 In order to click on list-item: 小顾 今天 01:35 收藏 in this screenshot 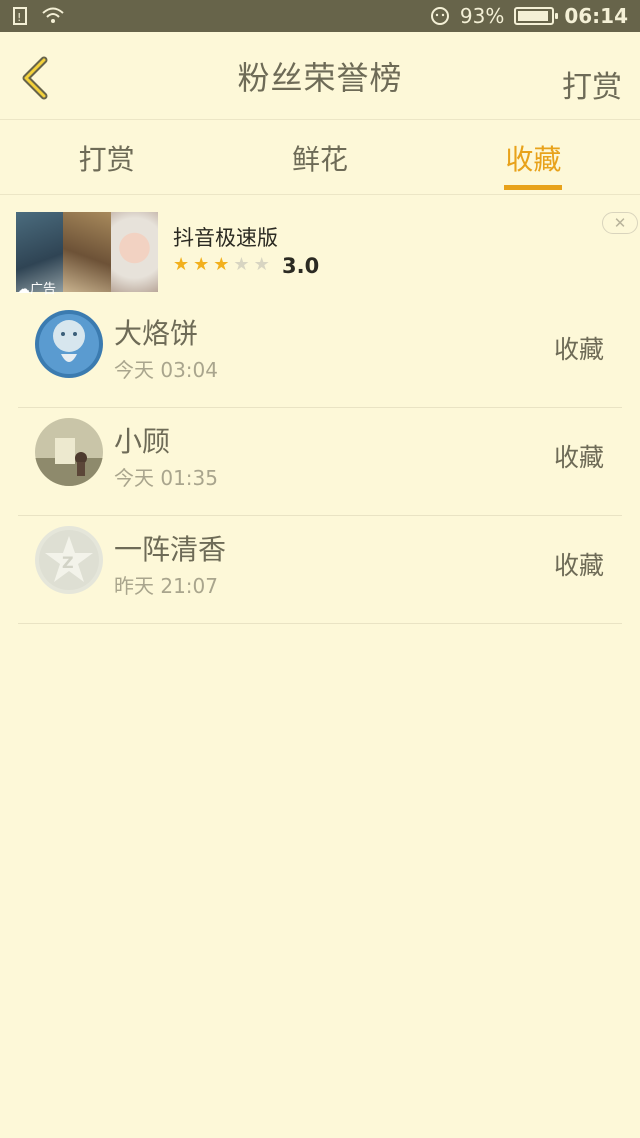, I will do `click(320, 462)`.